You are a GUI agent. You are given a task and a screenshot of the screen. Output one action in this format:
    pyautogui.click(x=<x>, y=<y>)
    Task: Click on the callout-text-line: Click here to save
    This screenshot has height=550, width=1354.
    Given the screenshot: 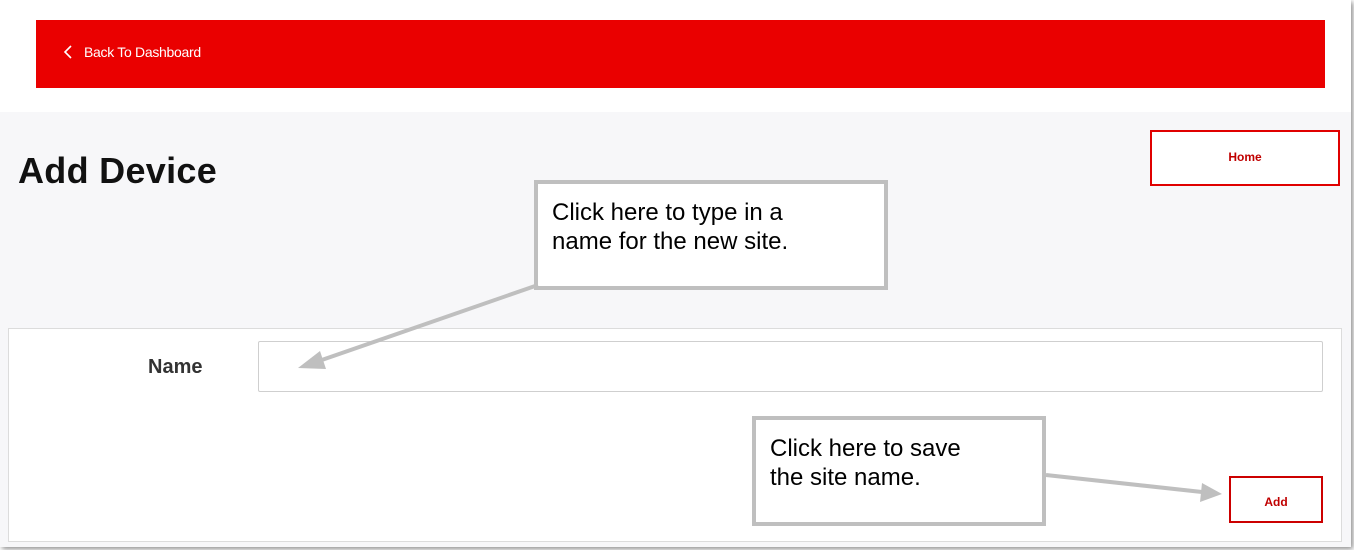 What is the action you would take?
    pyautogui.click(x=865, y=448)
    